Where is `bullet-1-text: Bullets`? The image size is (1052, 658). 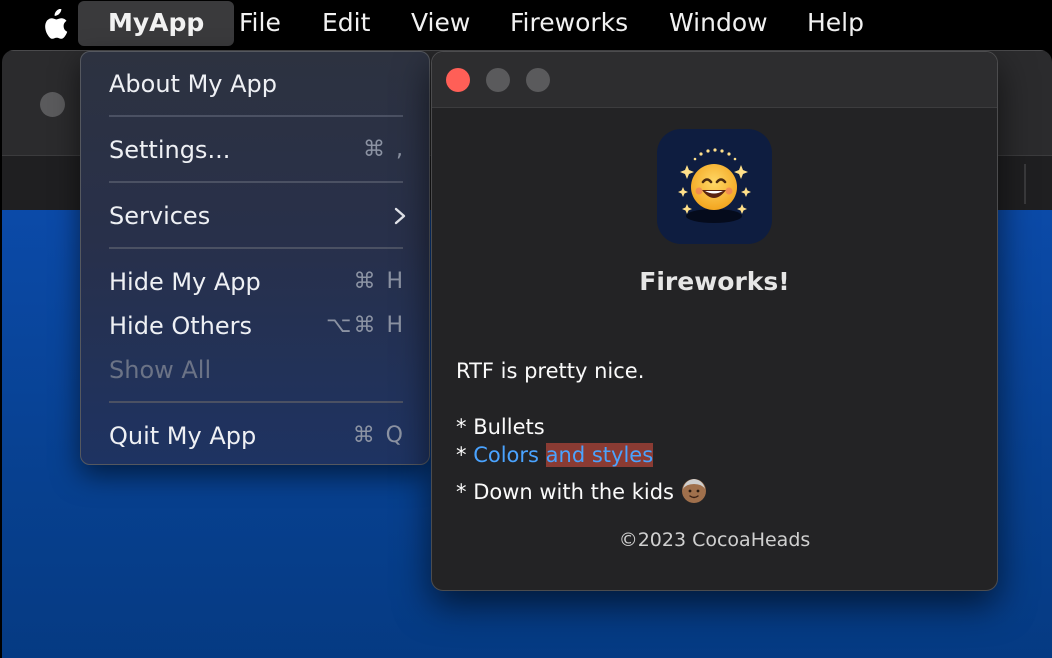 bullet-1-text: Bullets is located at coordinates (509, 427).